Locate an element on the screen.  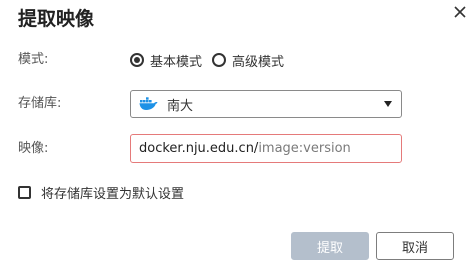
radio-advanced-mode: 高级模式 is located at coordinates (248, 60).